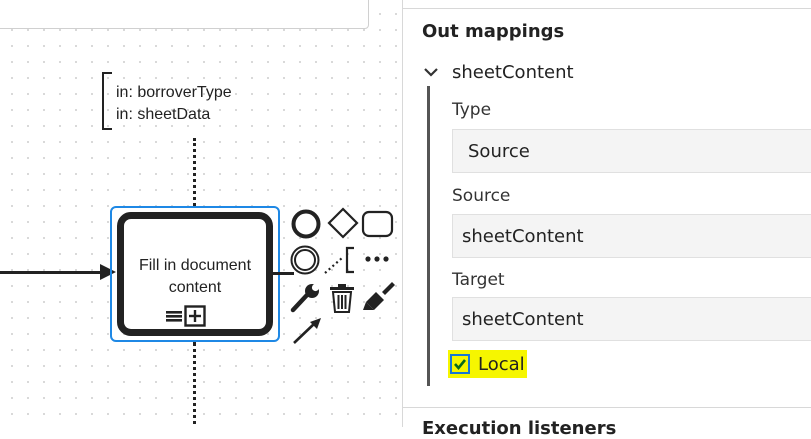 Image resolution: width=811 pixels, height=439 pixels. Describe the element at coordinates (182, 103) in the screenshot. I see `text-annotation: in: borroverType in: sheetData` at that location.